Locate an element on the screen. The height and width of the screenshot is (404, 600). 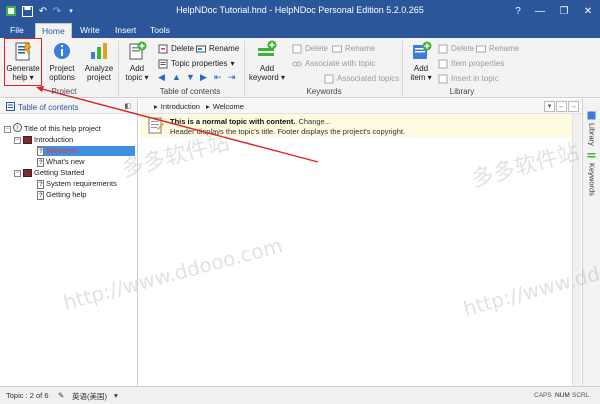
add-topic-line2: topic ▾ is located at coordinates (137, 77).